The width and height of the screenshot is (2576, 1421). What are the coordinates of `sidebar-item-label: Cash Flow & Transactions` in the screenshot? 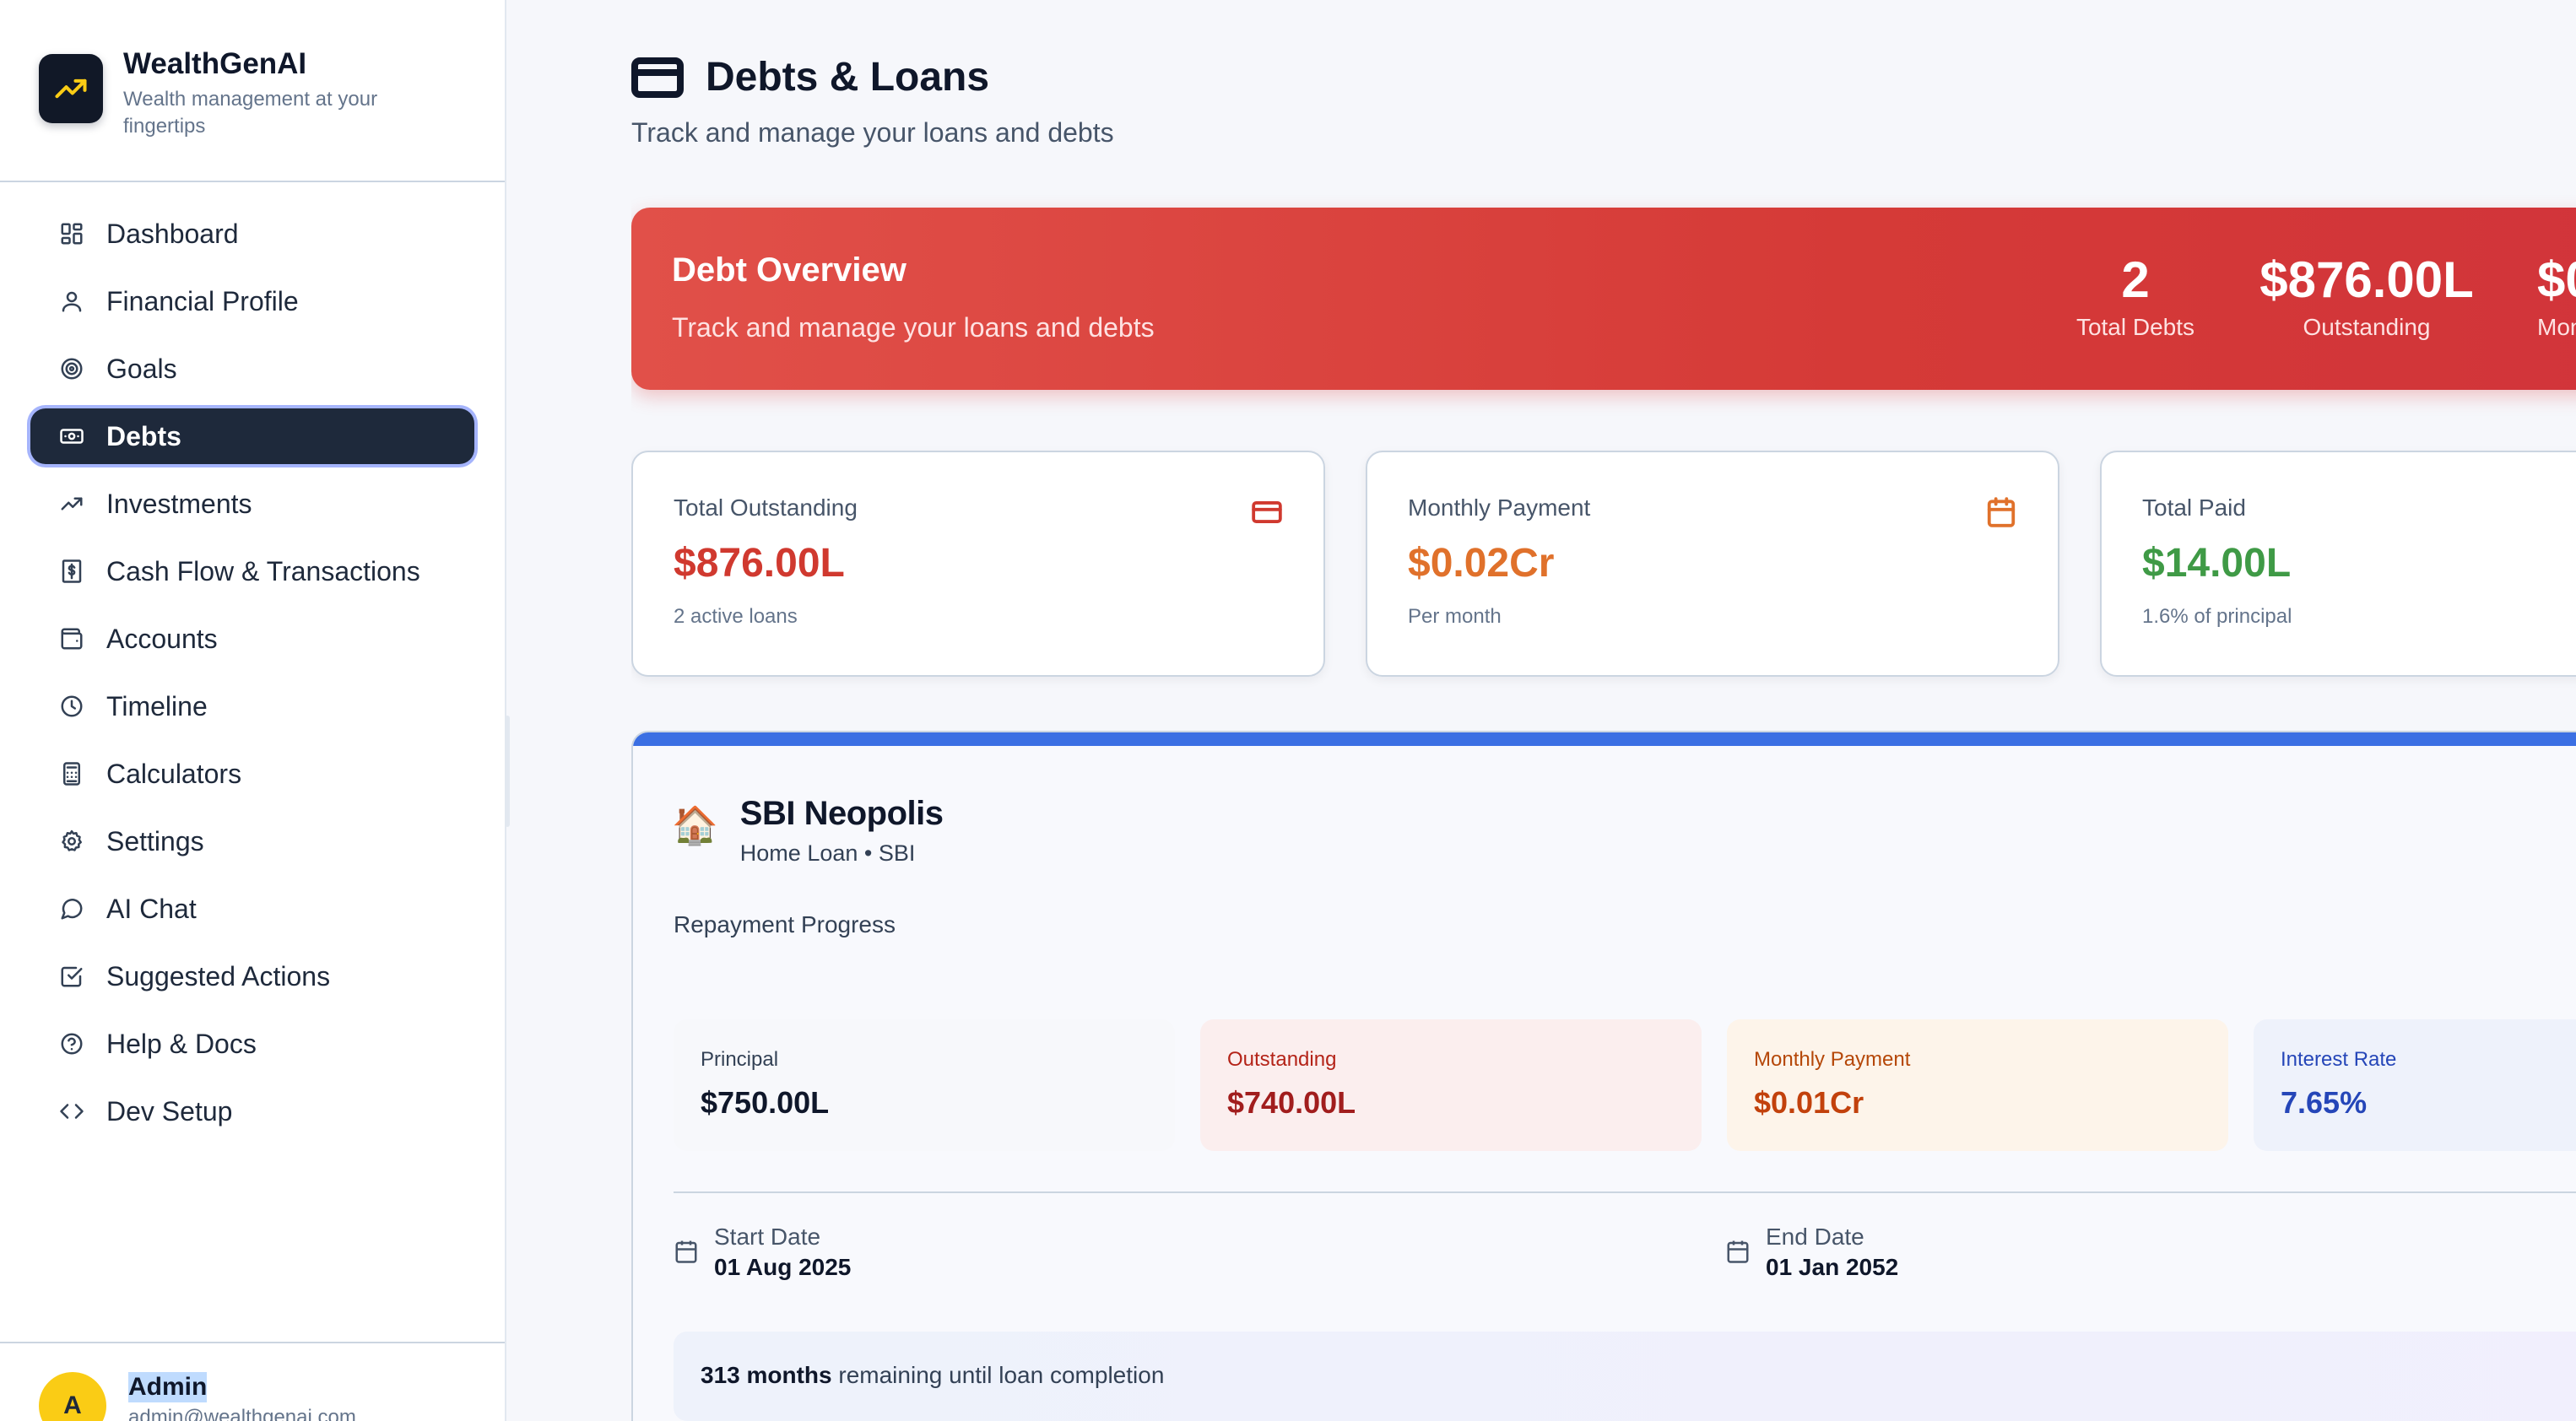 It's located at (263, 570).